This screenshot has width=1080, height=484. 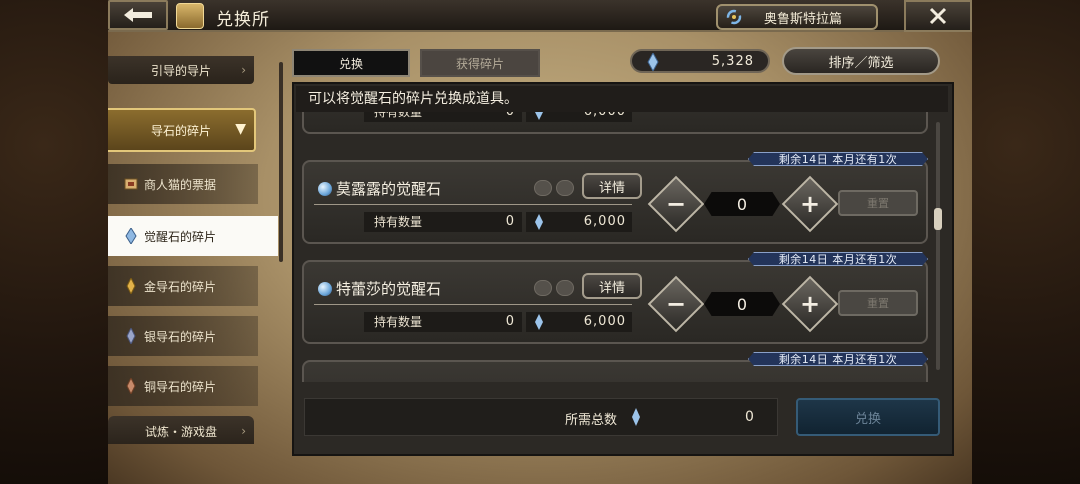 I want to click on back-arrow-icon, so click(x=138, y=15).